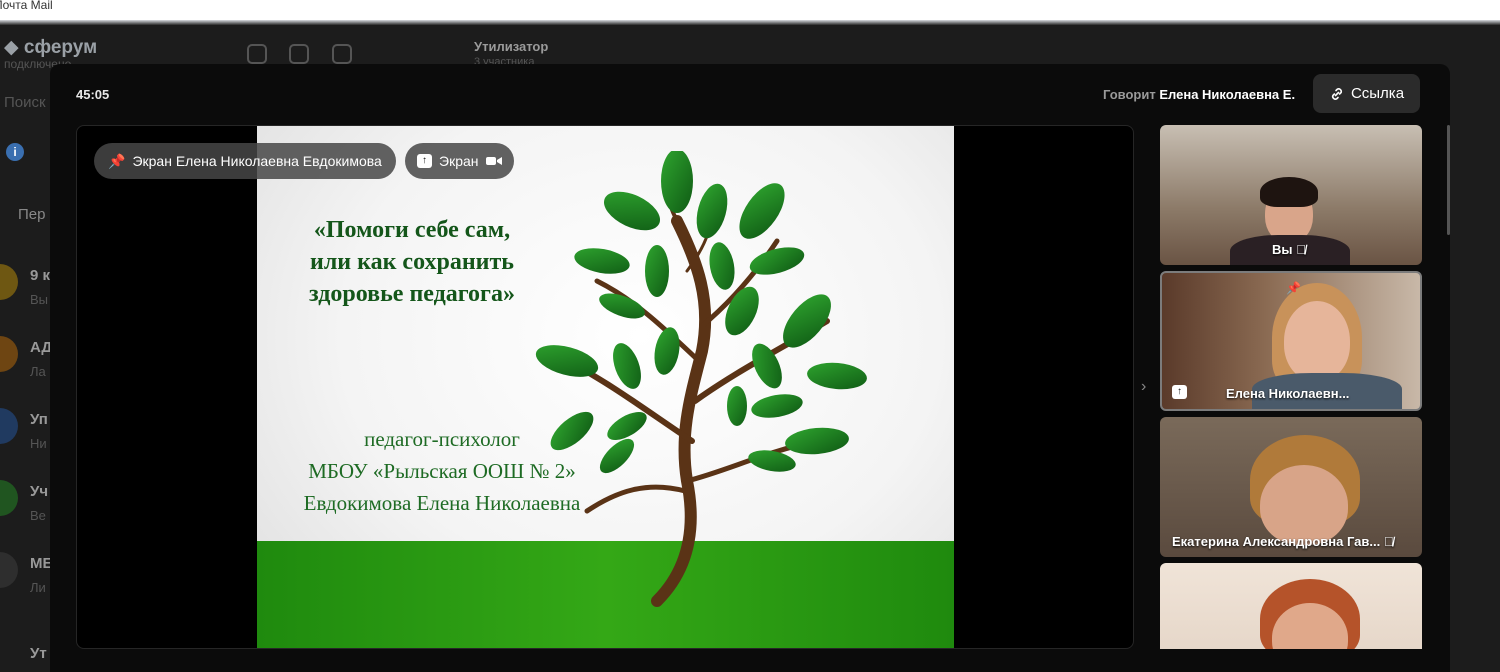 The height and width of the screenshot is (672, 1500). Describe the element at coordinates (1129, 94) in the screenshot. I see `speaker-label: Говорит` at that location.